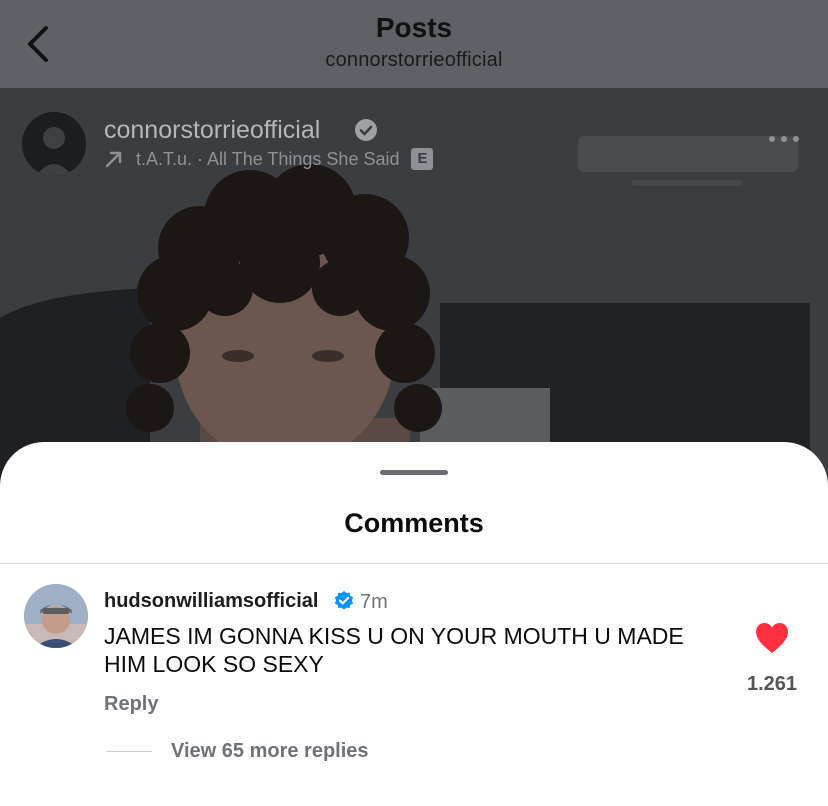  I want to click on sheet-title: Comments, so click(414, 523).